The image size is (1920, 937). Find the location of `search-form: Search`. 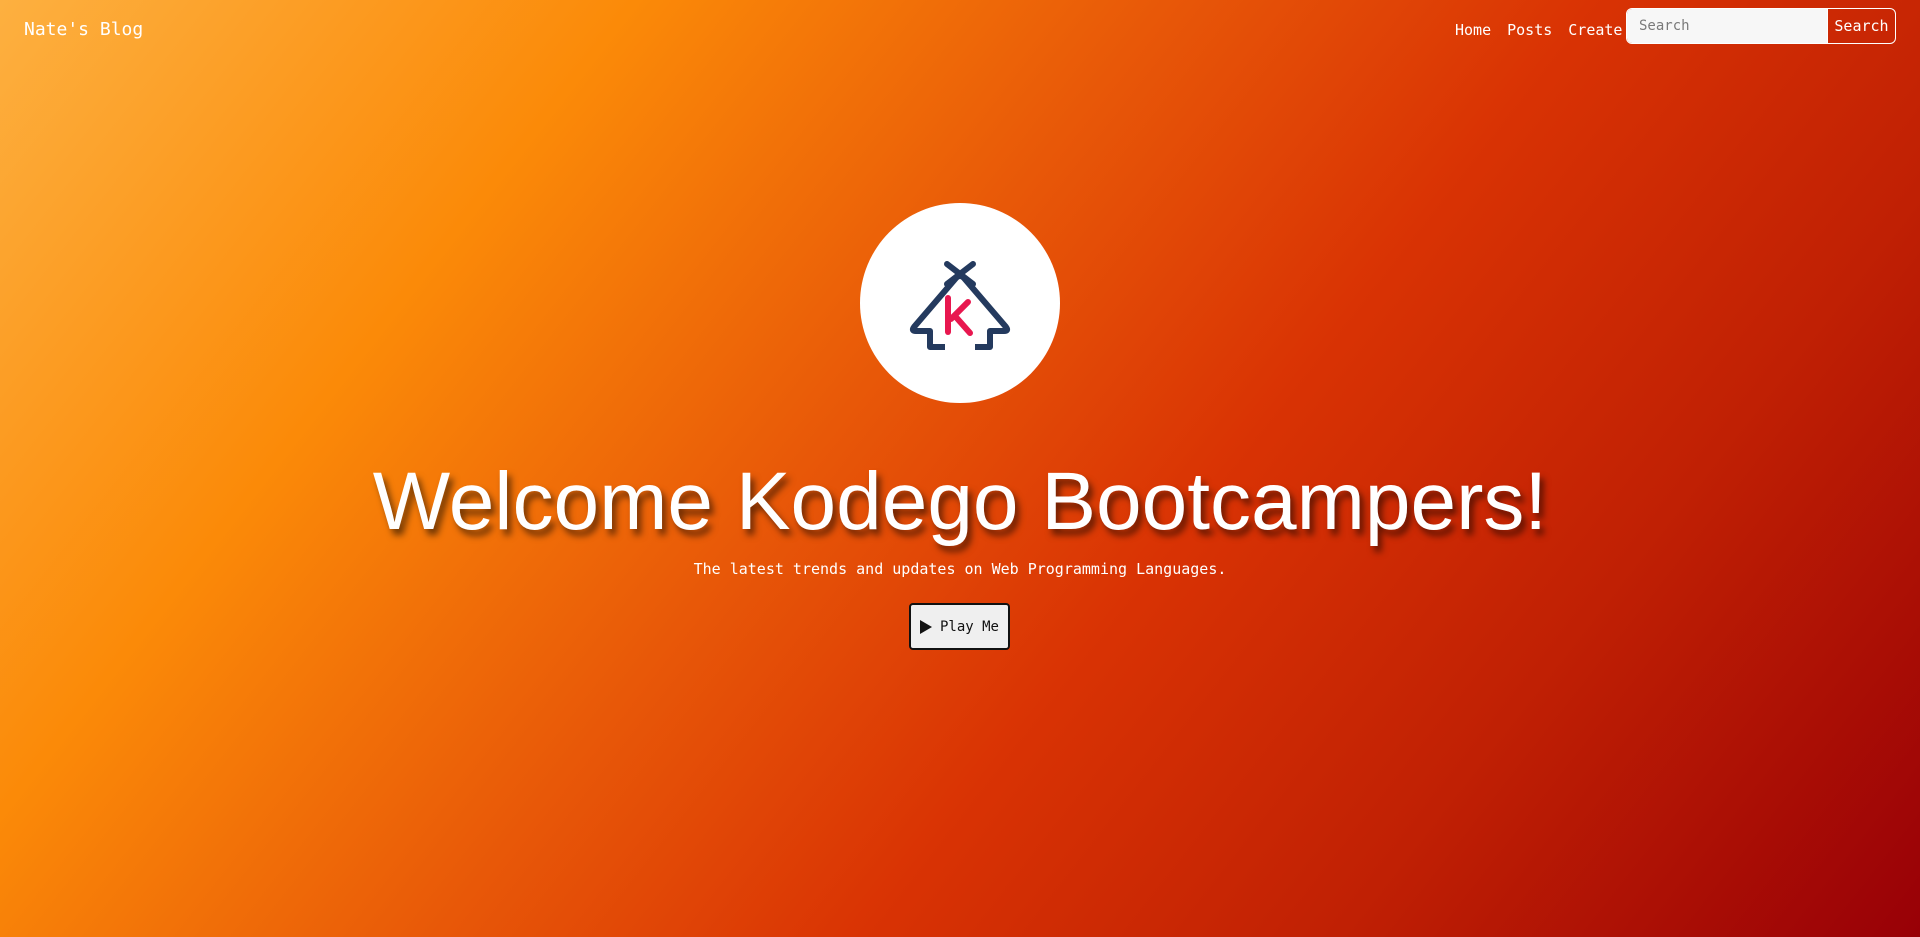

search-form: Search is located at coordinates (1761, 26).